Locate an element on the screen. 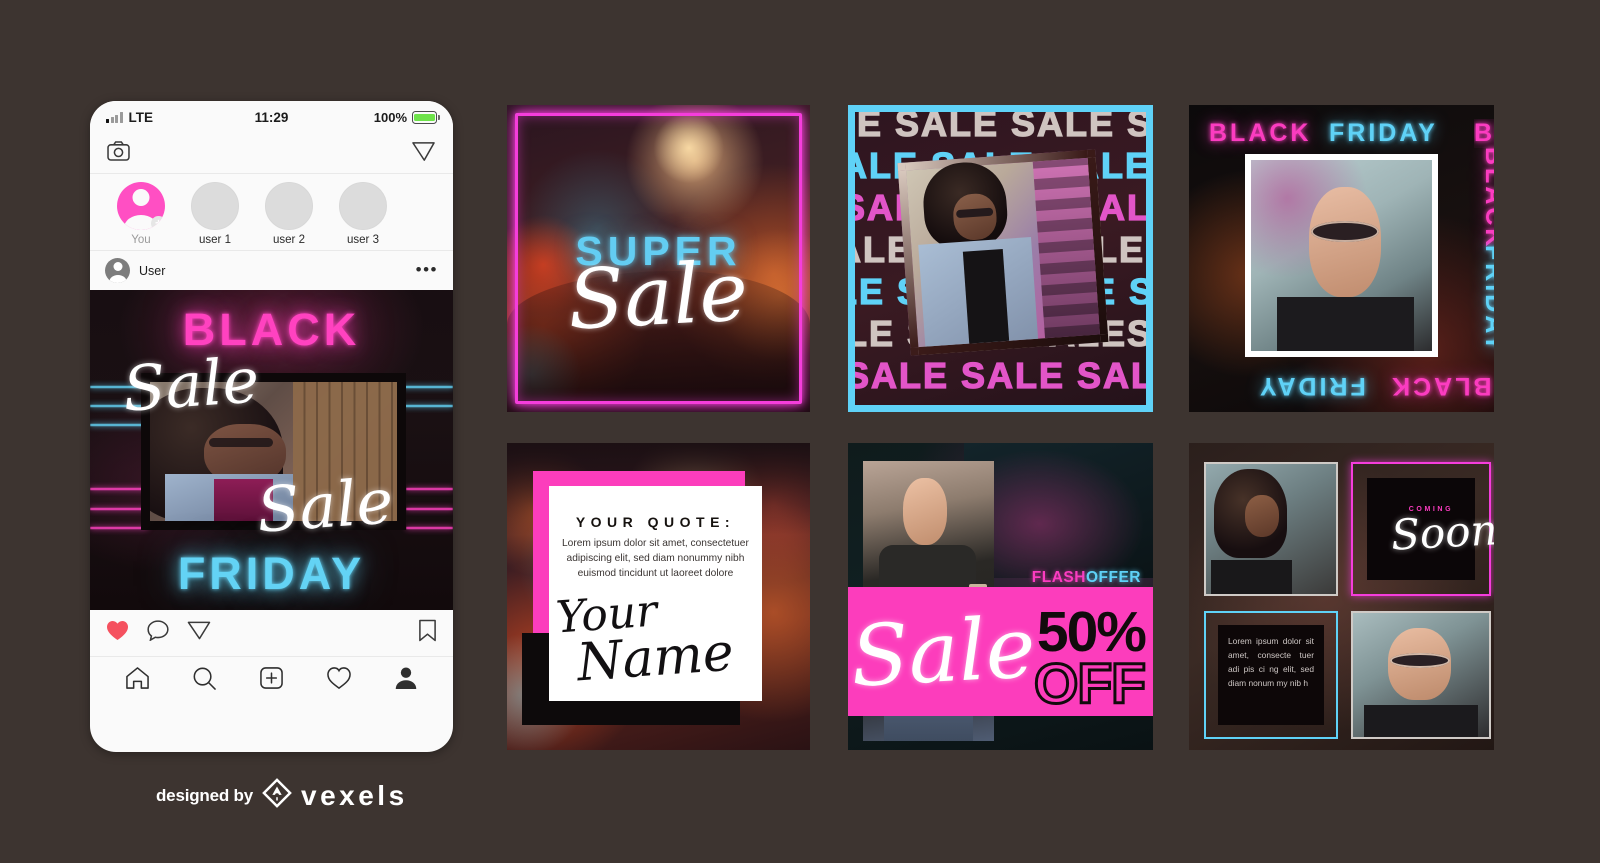 This screenshot has width=1600, height=863. vexels-wordmark: vexels is located at coordinates (354, 795).